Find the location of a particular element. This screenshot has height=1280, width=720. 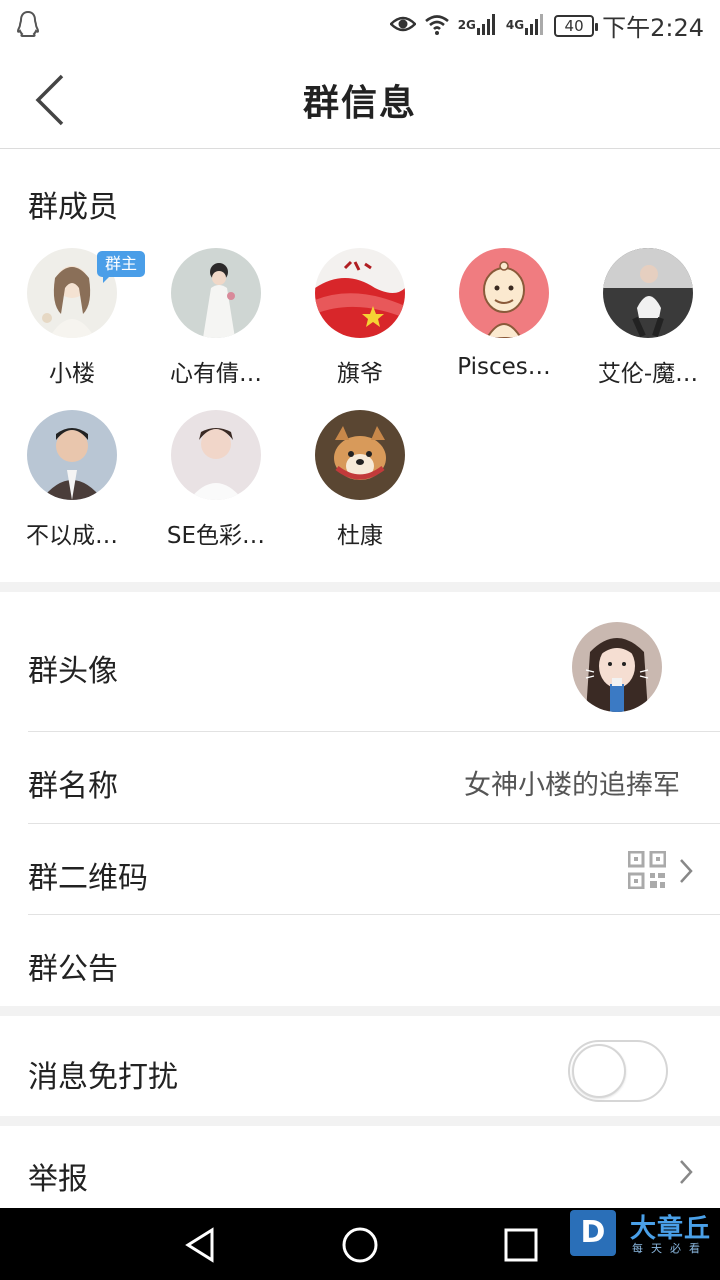

battery-indicator: 40 is located at coordinates (576, 25).